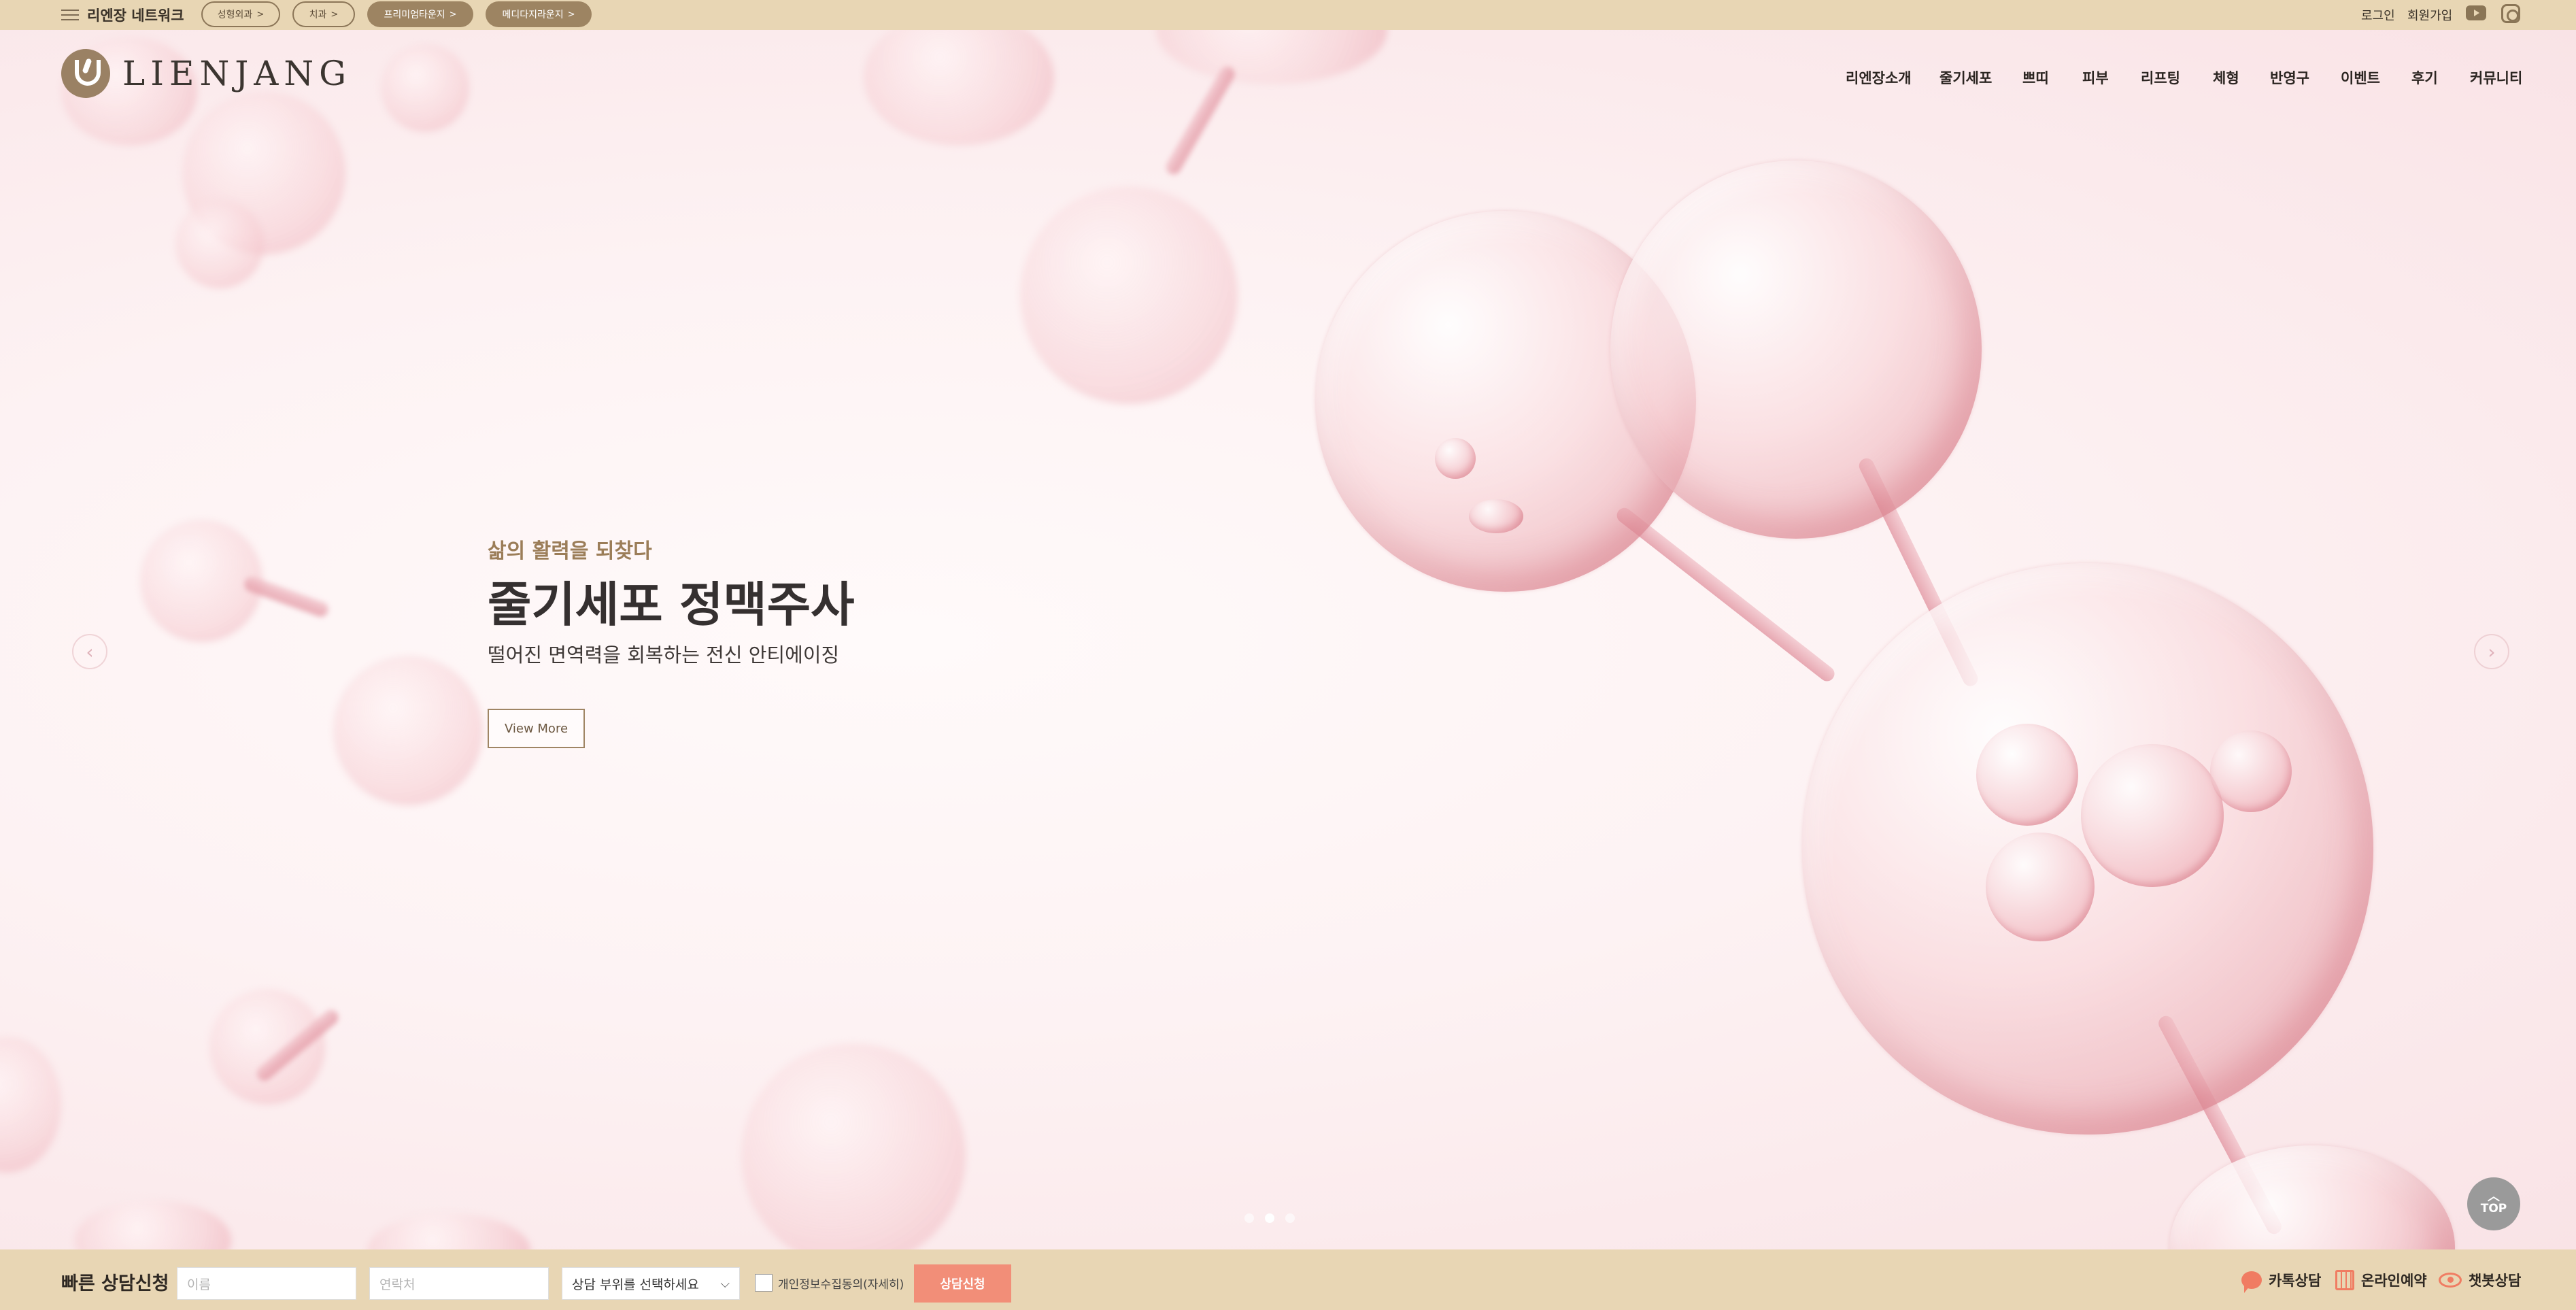 The image size is (2576, 1310). What do you see at coordinates (235, 15) in the screenshot?
I see `pill-label: 성형외과` at bounding box center [235, 15].